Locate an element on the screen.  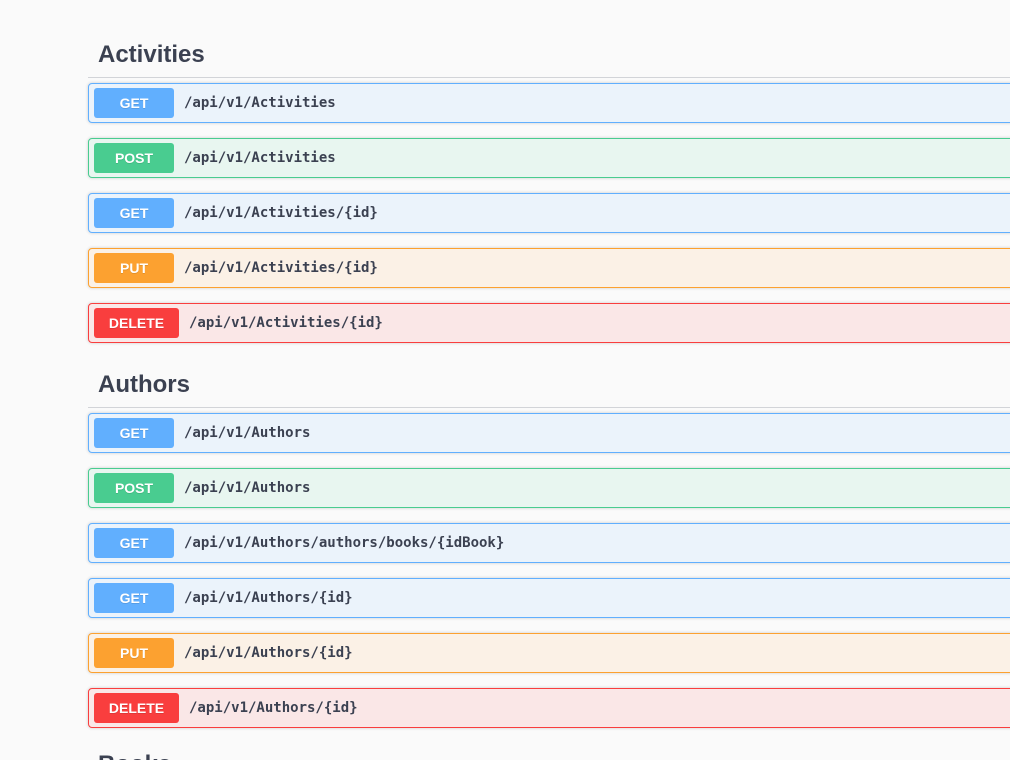
operation-get-activities: GET /api/v1/Activities is located at coordinates (549, 103).